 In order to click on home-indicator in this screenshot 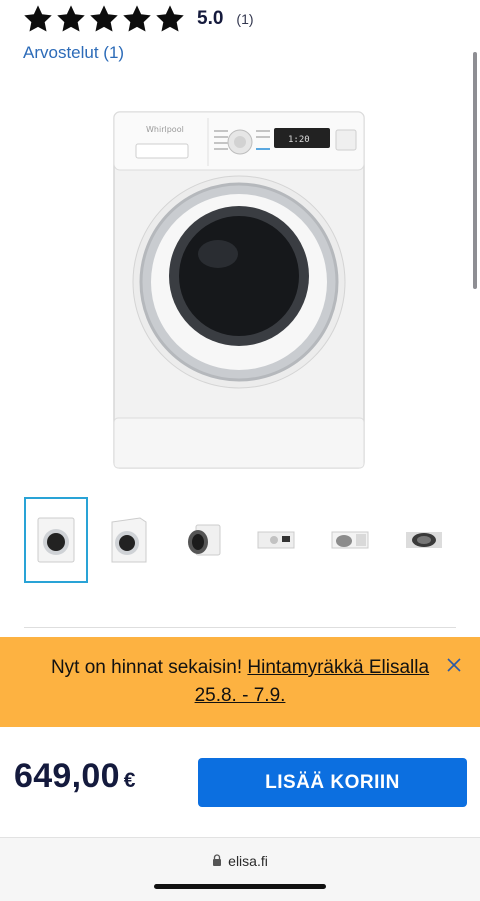, I will do `click(240, 886)`.